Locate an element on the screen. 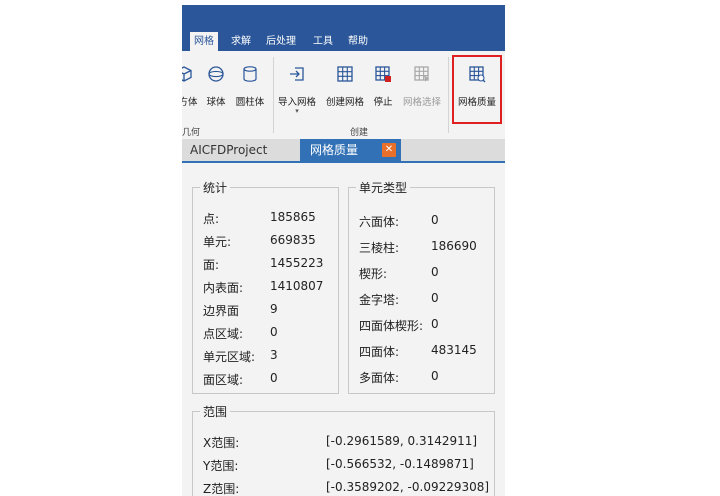 Image resolution: width=720 pixels, height=496 pixels. stats-label: 边界面 is located at coordinates (221, 311).